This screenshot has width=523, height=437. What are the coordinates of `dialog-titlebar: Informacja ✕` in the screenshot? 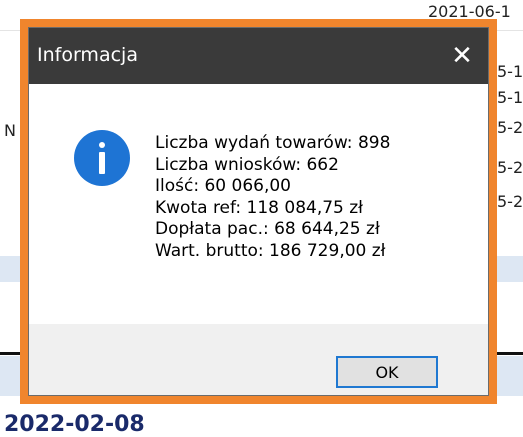 It's located at (258, 56).